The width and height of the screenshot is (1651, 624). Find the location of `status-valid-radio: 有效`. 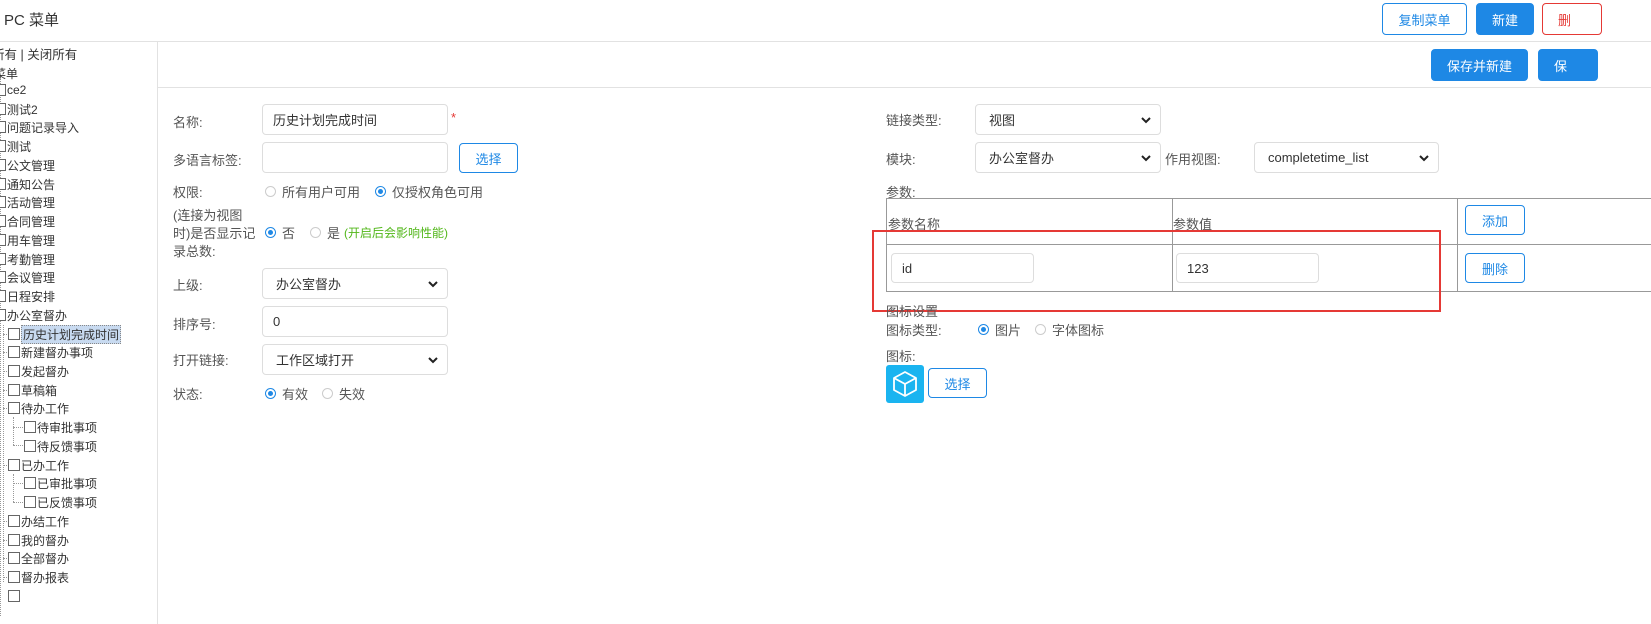

status-valid-radio: 有效 is located at coordinates (286, 393).